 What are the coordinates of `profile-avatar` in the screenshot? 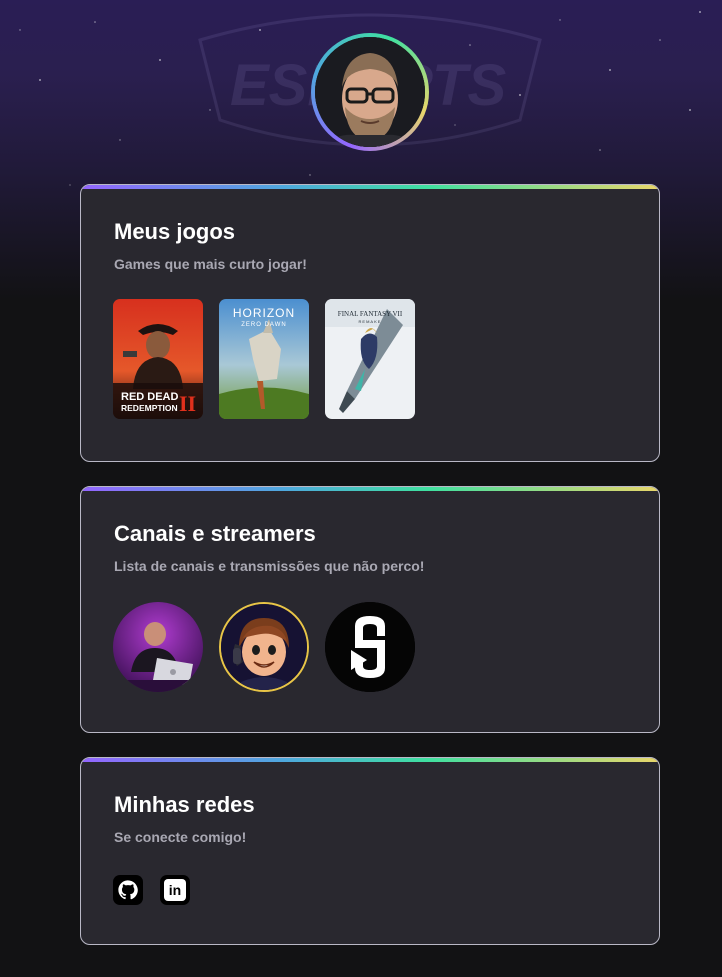 It's located at (370, 92).